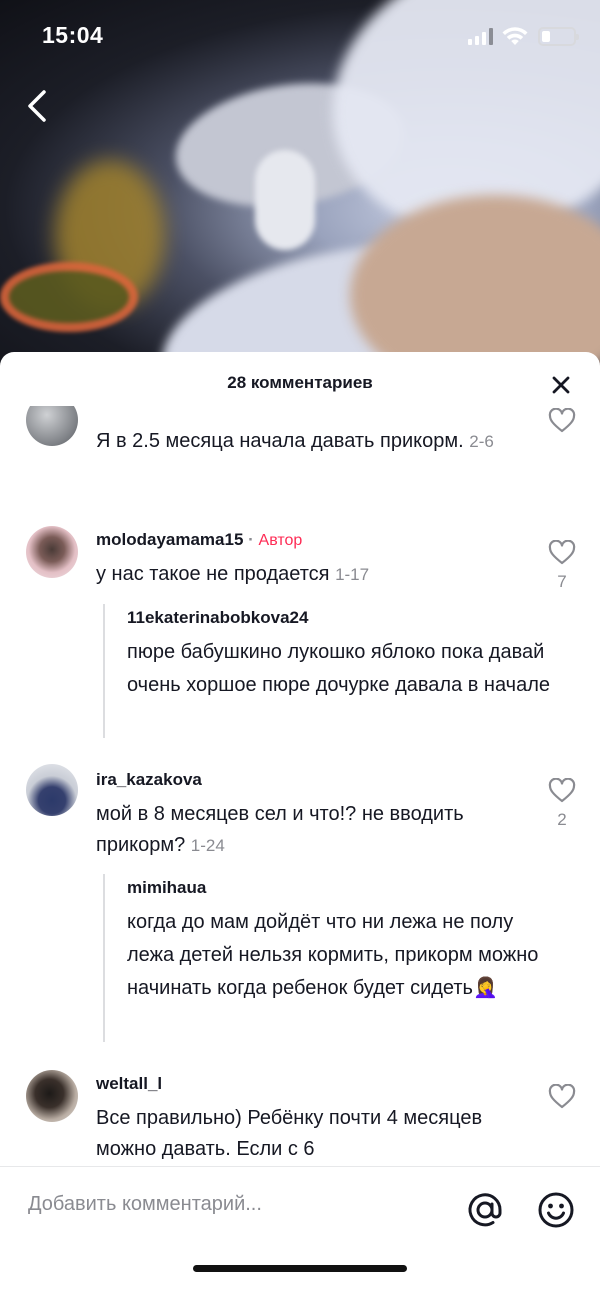 The height and width of the screenshot is (1298, 600). I want to click on status-time: 15:04, so click(73, 35).